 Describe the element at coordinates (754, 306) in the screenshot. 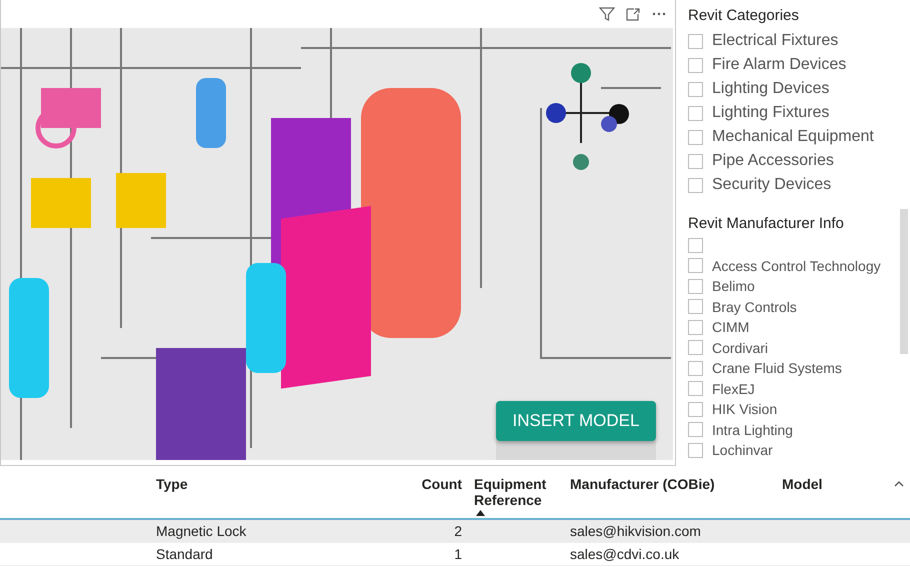

I see `slicer-item: Bray Controls` at that location.